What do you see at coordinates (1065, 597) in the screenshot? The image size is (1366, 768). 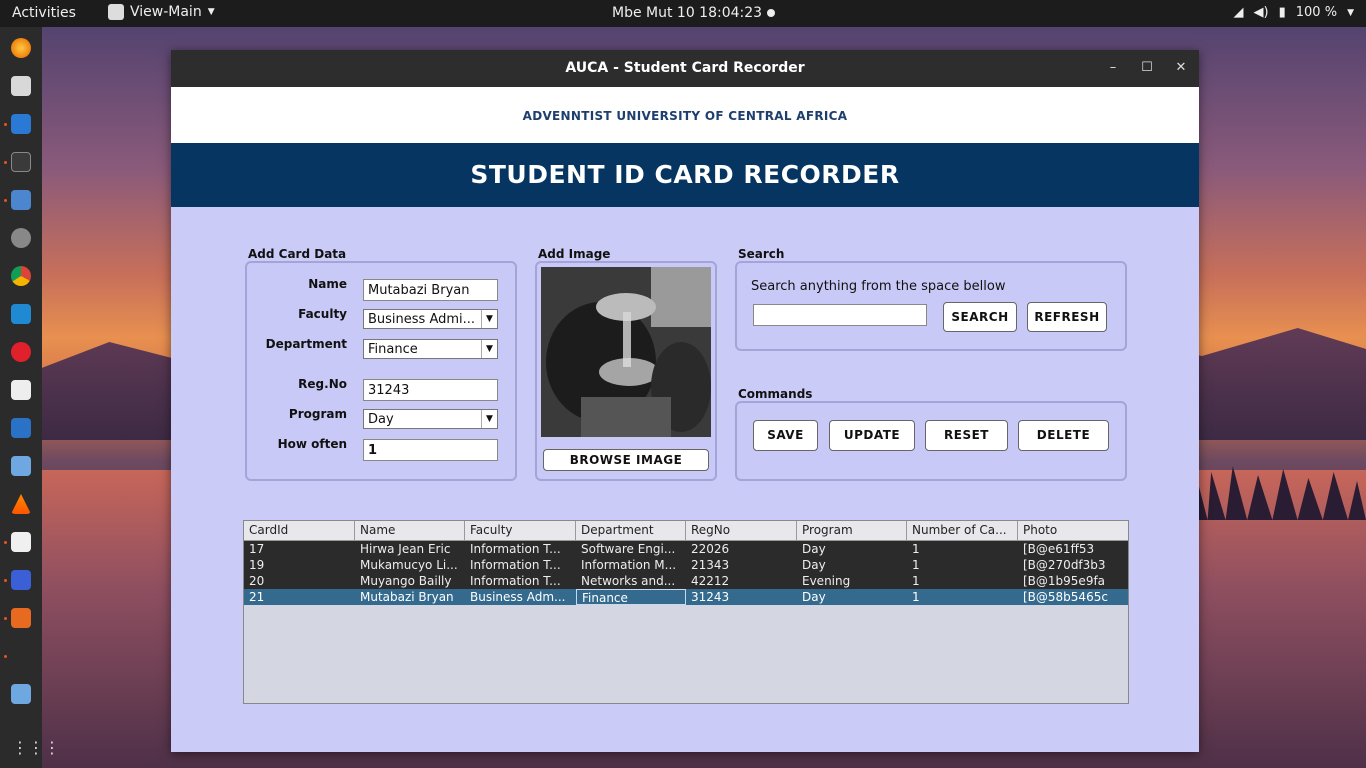 I see `table-cell: [B@58b5465c` at bounding box center [1065, 597].